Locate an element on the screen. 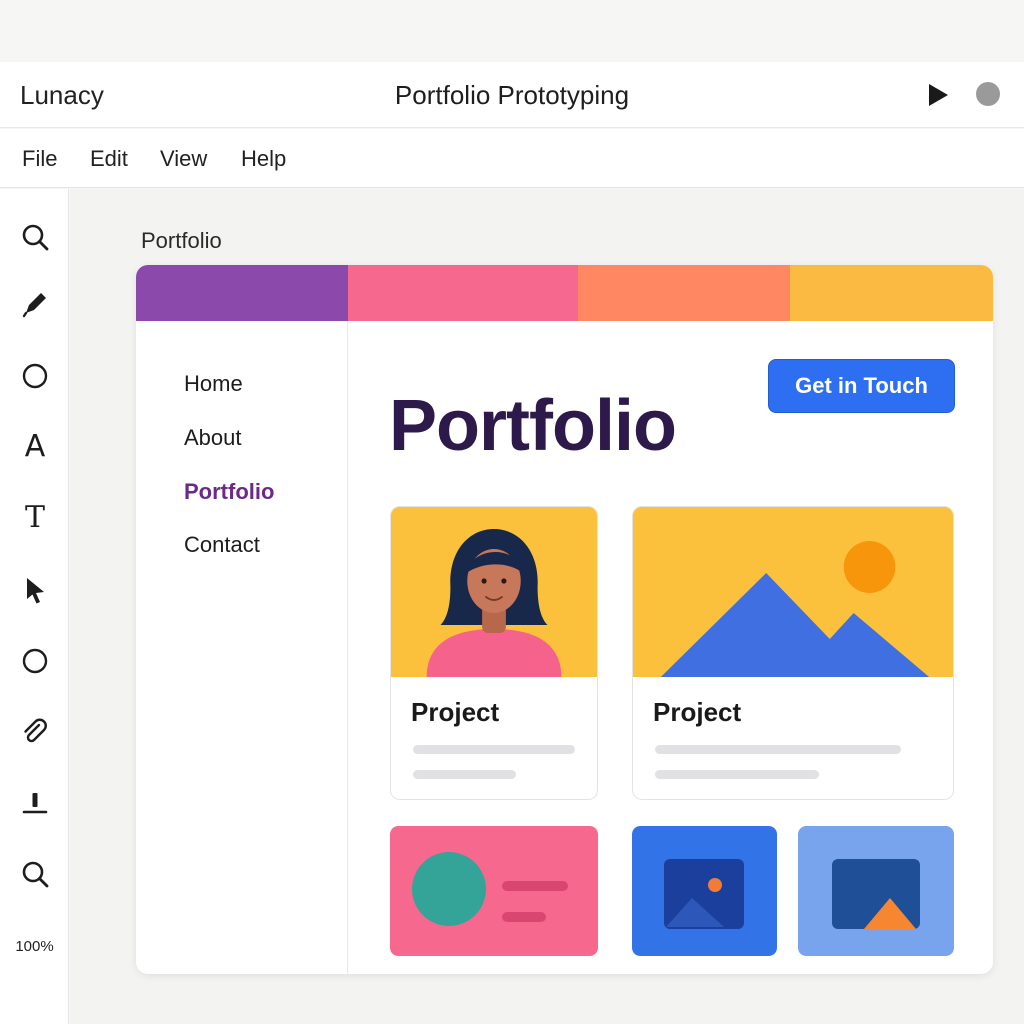 The width and height of the screenshot is (1024, 1024). play-icon is located at coordinates (938, 95).